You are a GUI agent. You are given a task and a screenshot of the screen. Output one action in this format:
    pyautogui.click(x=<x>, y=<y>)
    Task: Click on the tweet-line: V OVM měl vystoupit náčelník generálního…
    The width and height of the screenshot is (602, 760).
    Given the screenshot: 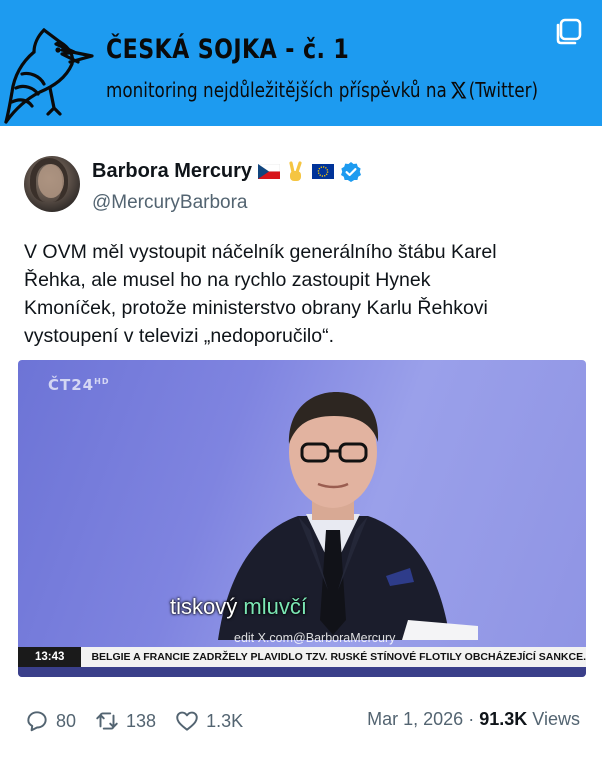 What is the action you would take?
    pyautogui.click(x=260, y=252)
    